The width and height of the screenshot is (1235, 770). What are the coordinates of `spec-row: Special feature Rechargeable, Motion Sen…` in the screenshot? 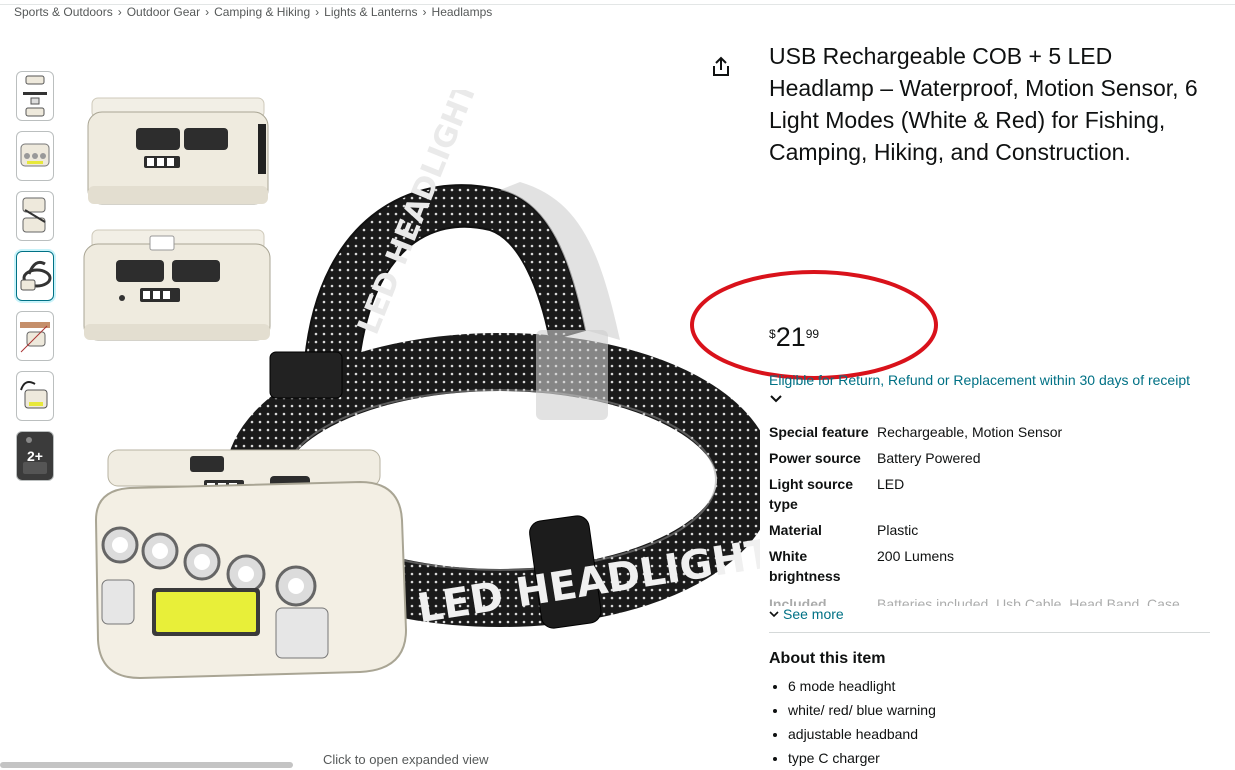 It's located at (989, 432).